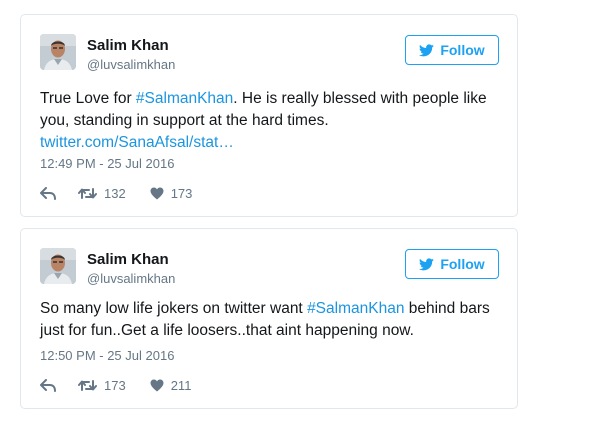  Describe the element at coordinates (181, 385) in the screenshot. I see `like-count: 211` at that location.